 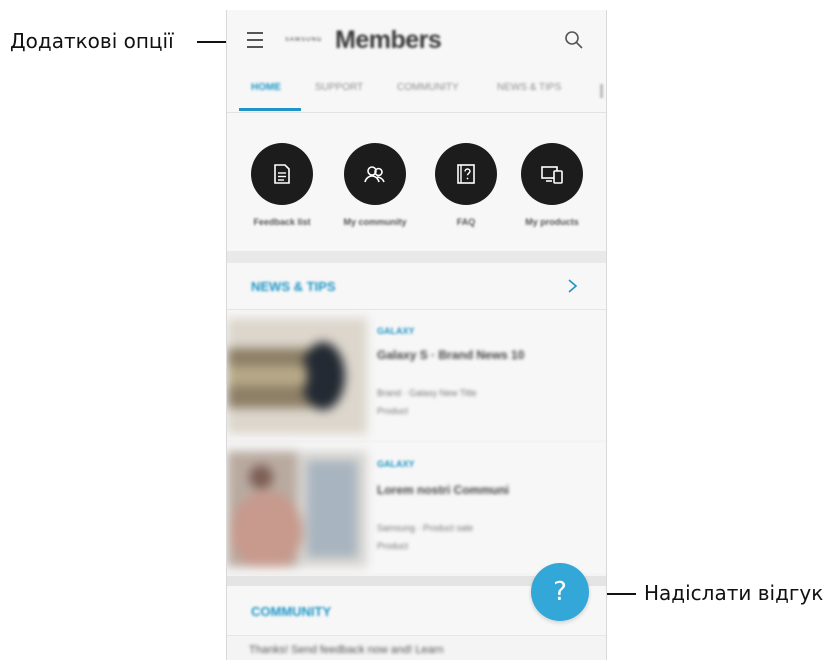 I want to click on article-meta: Brand · Galaxy New Title, so click(x=427, y=393).